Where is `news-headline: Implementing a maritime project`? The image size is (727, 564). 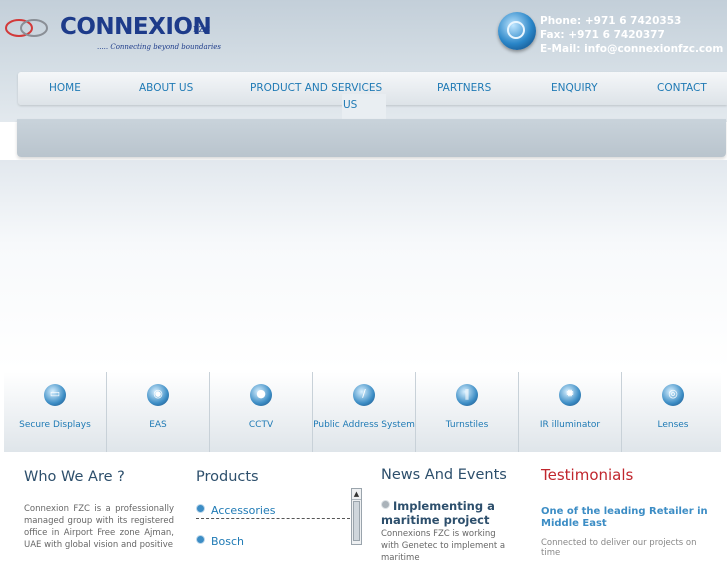
news-headline: Implementing a maritime project is located at coordinates (451, 513).